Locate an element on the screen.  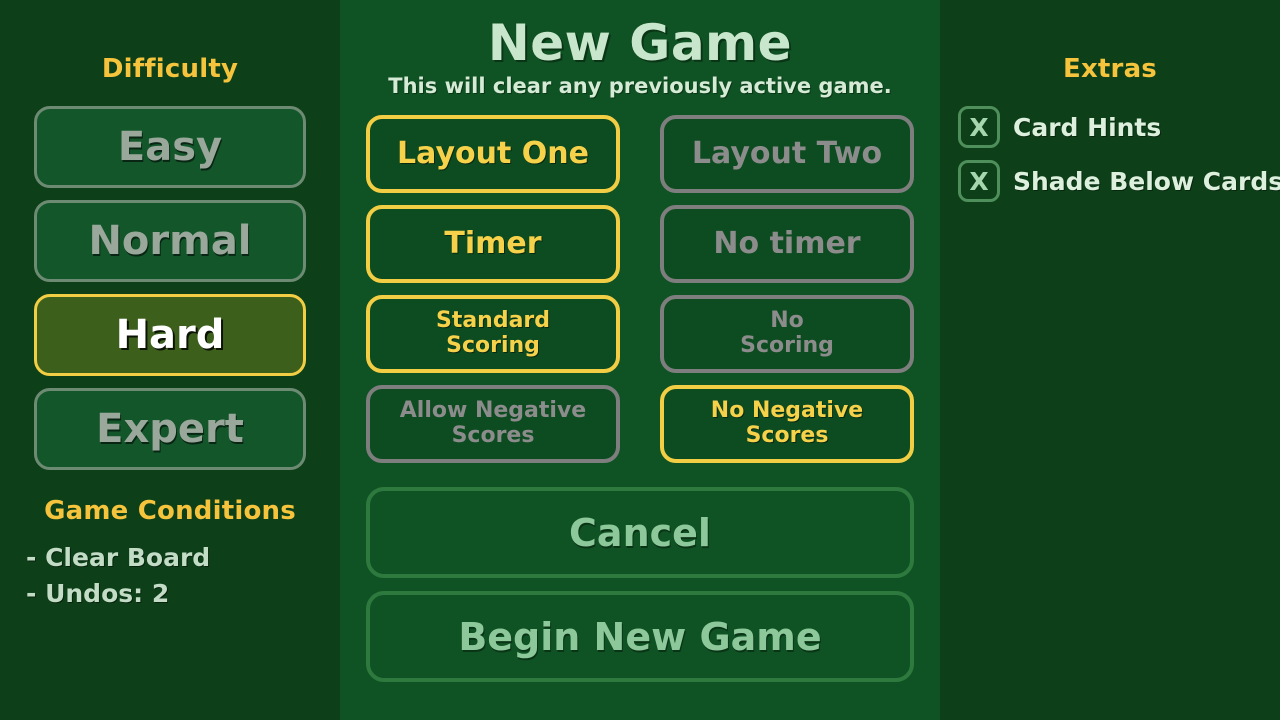
option-label-line1: Timer is located at coordinates (493, 243).